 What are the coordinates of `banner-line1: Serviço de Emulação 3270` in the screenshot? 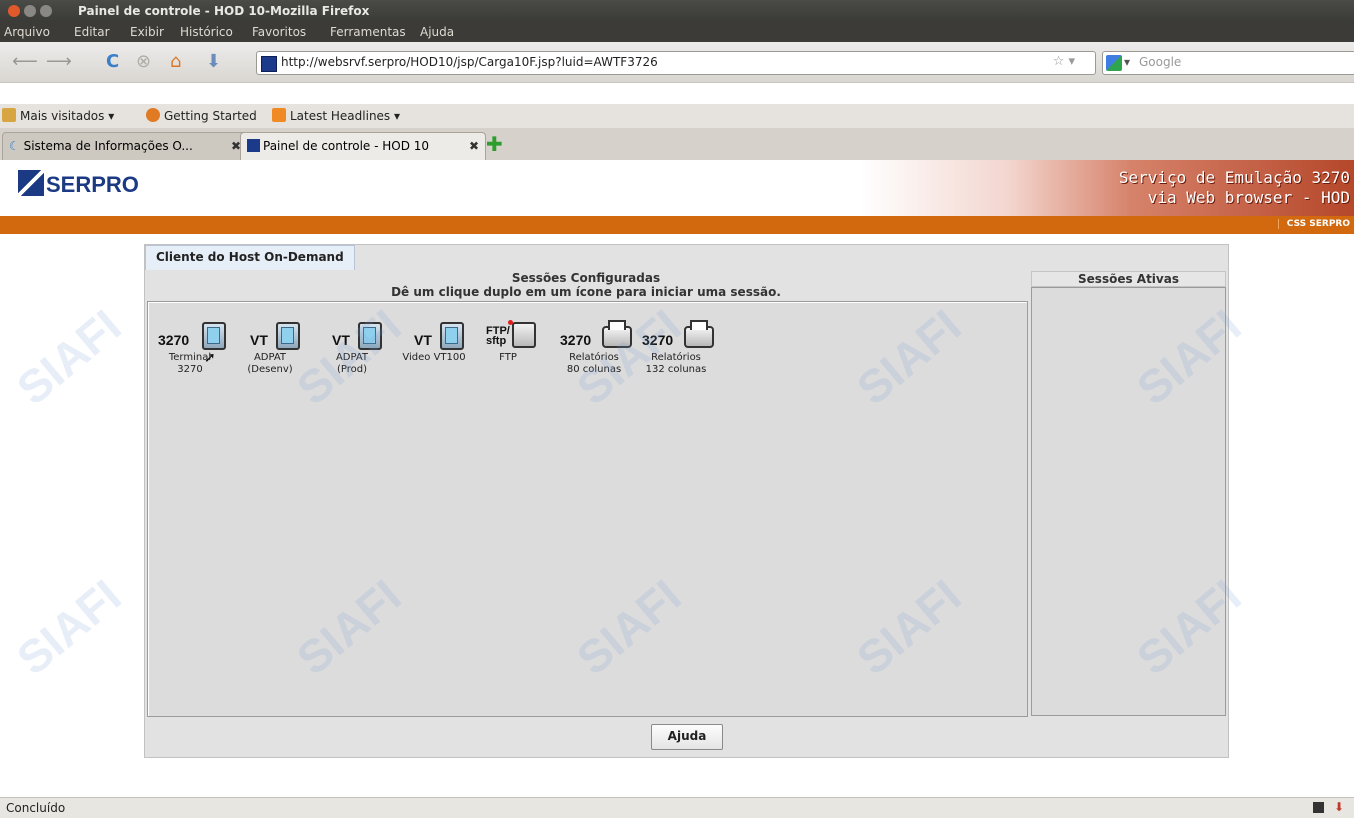 It's located at (1234, 177).